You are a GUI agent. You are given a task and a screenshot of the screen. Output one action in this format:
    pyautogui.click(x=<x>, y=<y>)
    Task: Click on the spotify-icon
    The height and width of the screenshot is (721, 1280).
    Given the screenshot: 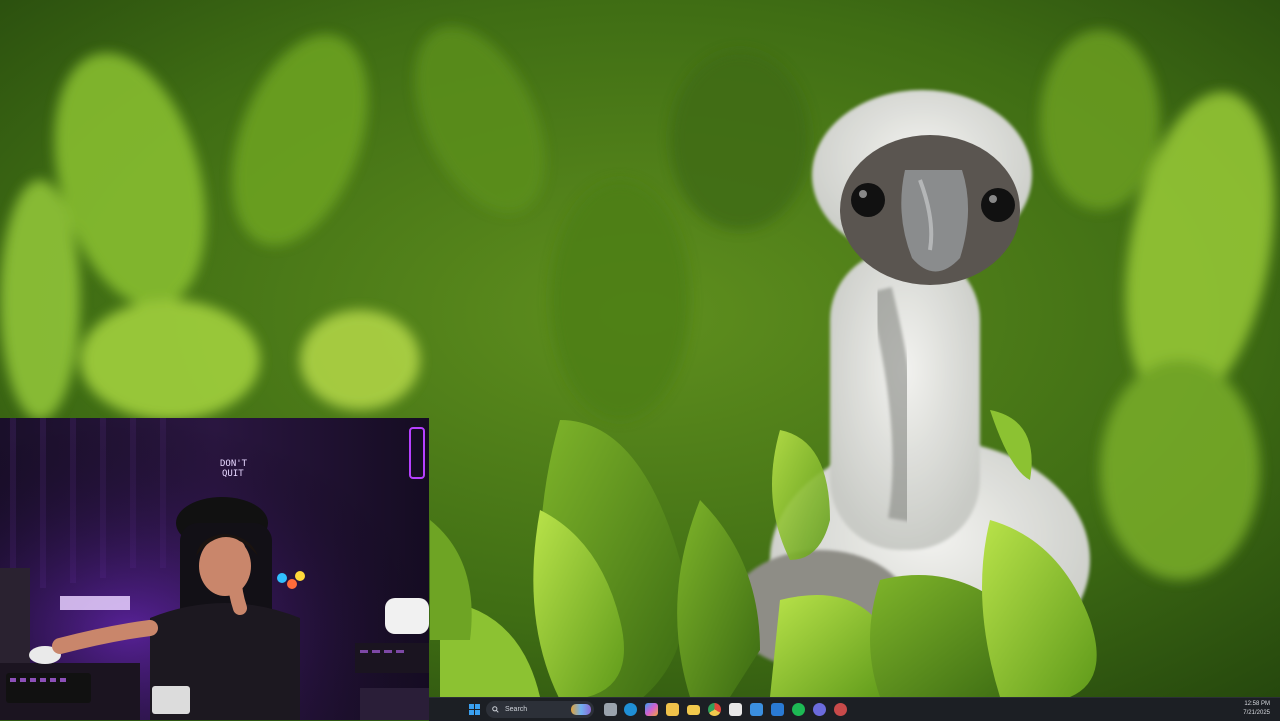 What is the action you would take?
    pyautogui.click(x=798, y=709)
    